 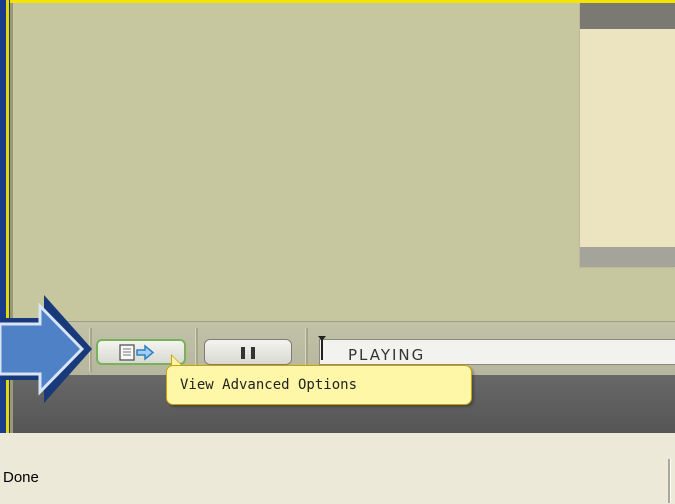 I want to click on playback-status-field: PLAYING, so click(x=497, y=352).